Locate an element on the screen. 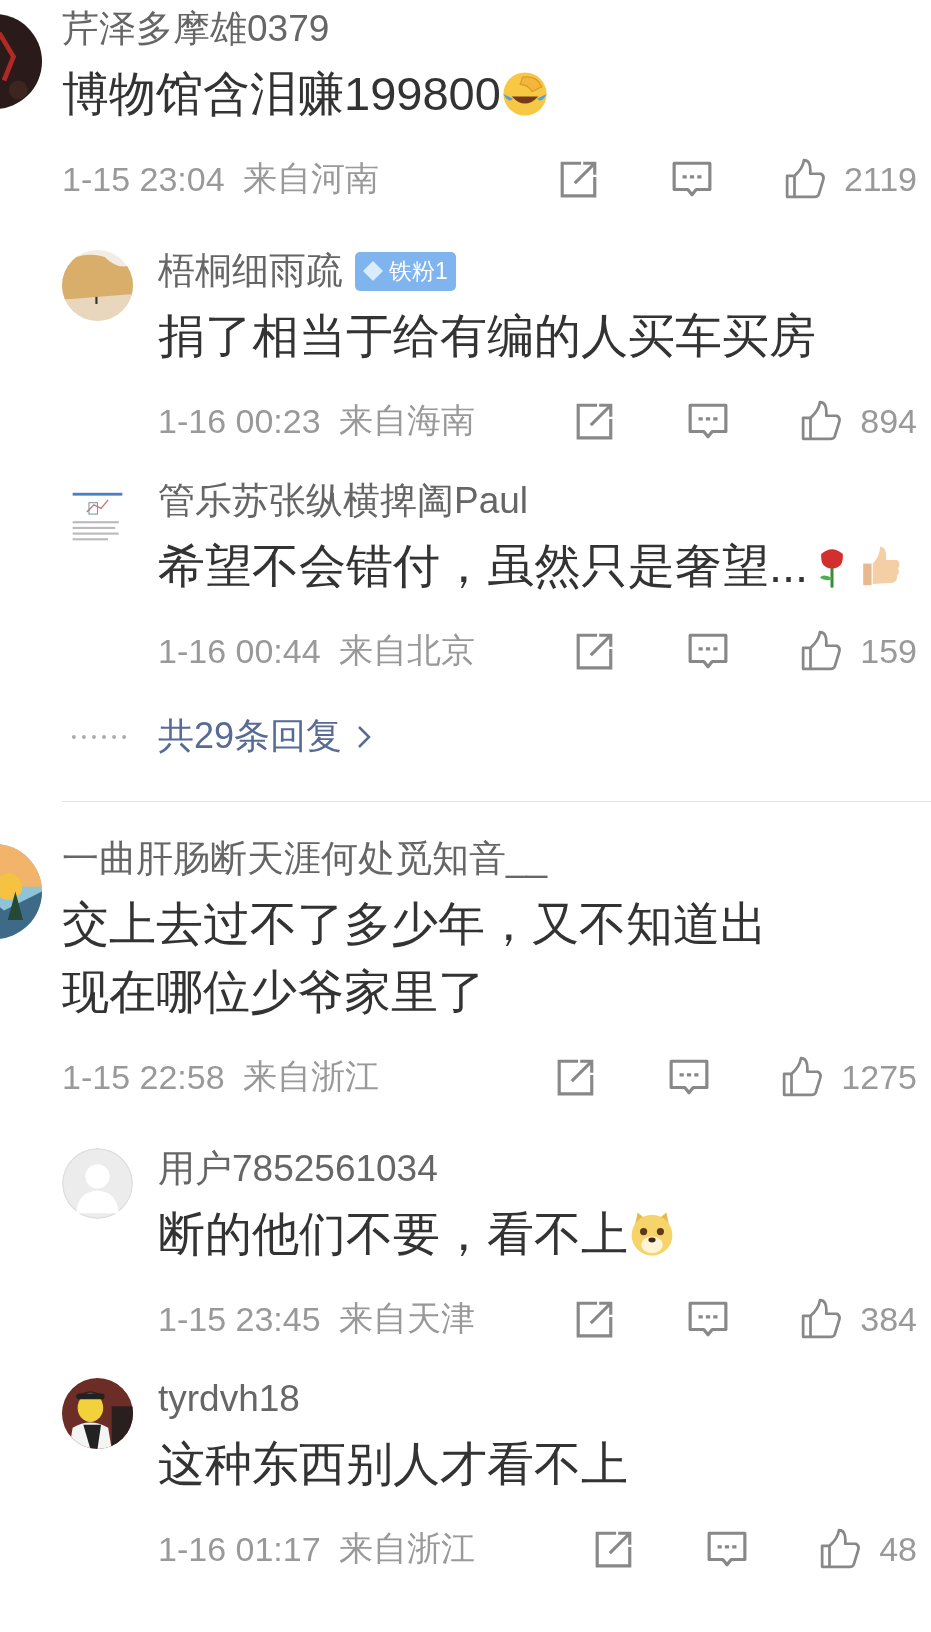 This screenshot has width=931, height=1632. comment-time: 1-16 01:17 is located at coordinates (239, 1549).